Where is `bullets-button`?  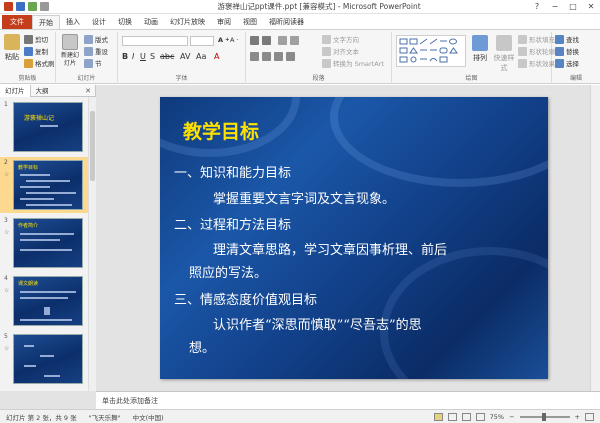
bullets-button is located at coordinates (254, 40).